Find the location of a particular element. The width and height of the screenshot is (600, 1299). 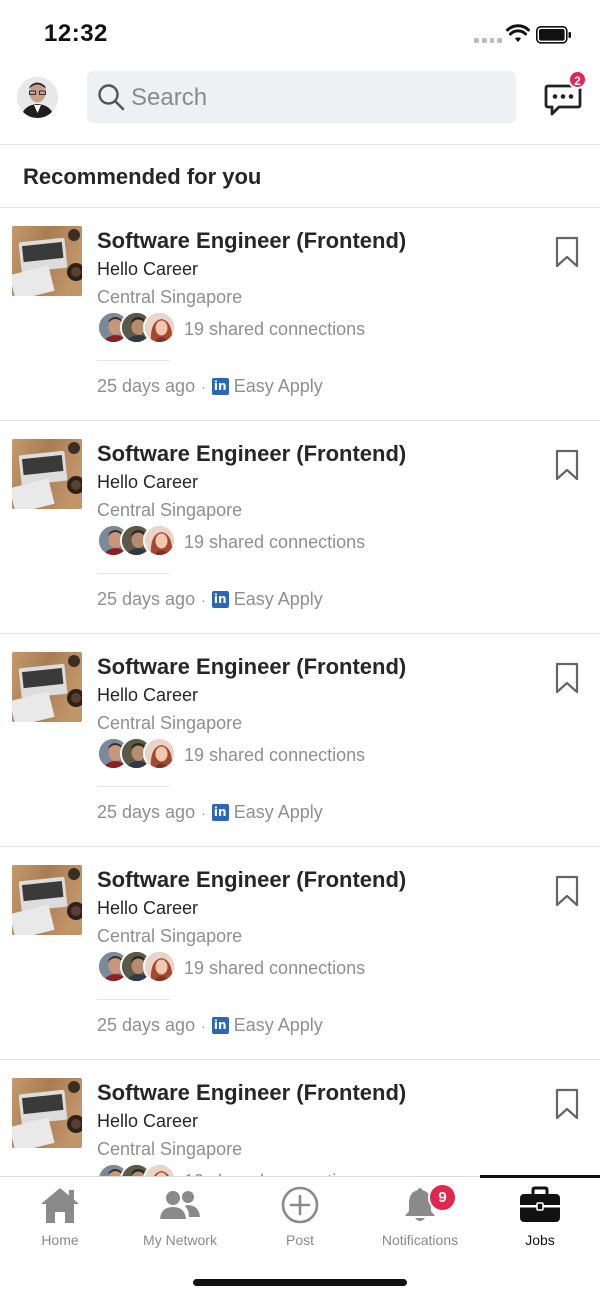

nav-label-jobs: Jobs is located at coordinates (540, 1240).